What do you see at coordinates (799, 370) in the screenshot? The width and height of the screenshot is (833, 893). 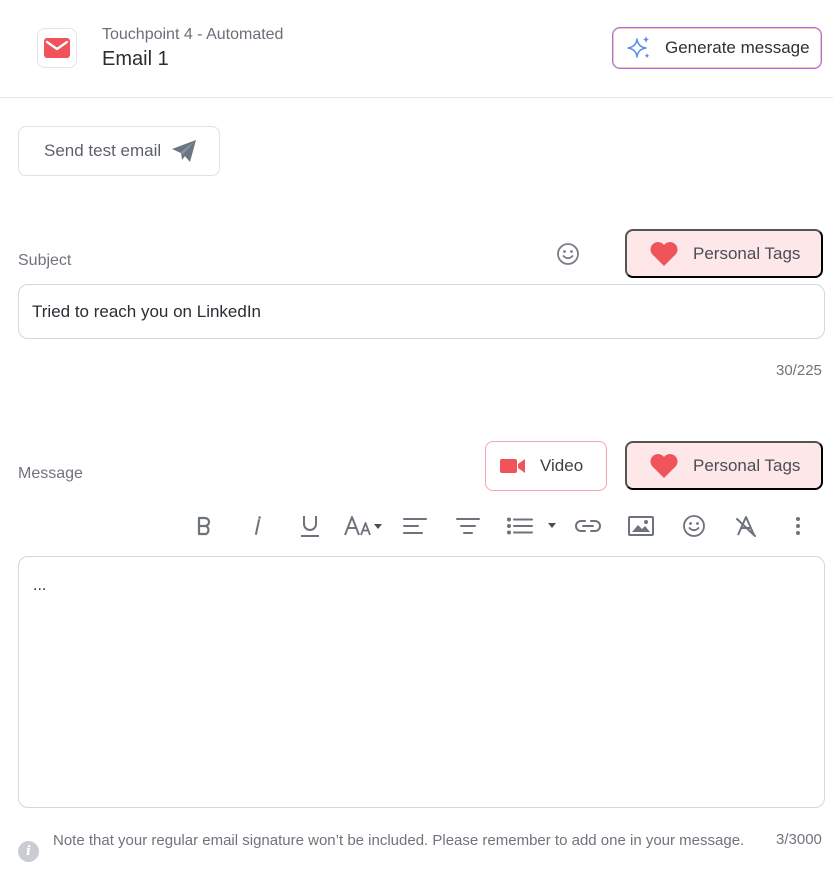 I see `subject-char-counter: 30/225` at bounding box center [799, 370].